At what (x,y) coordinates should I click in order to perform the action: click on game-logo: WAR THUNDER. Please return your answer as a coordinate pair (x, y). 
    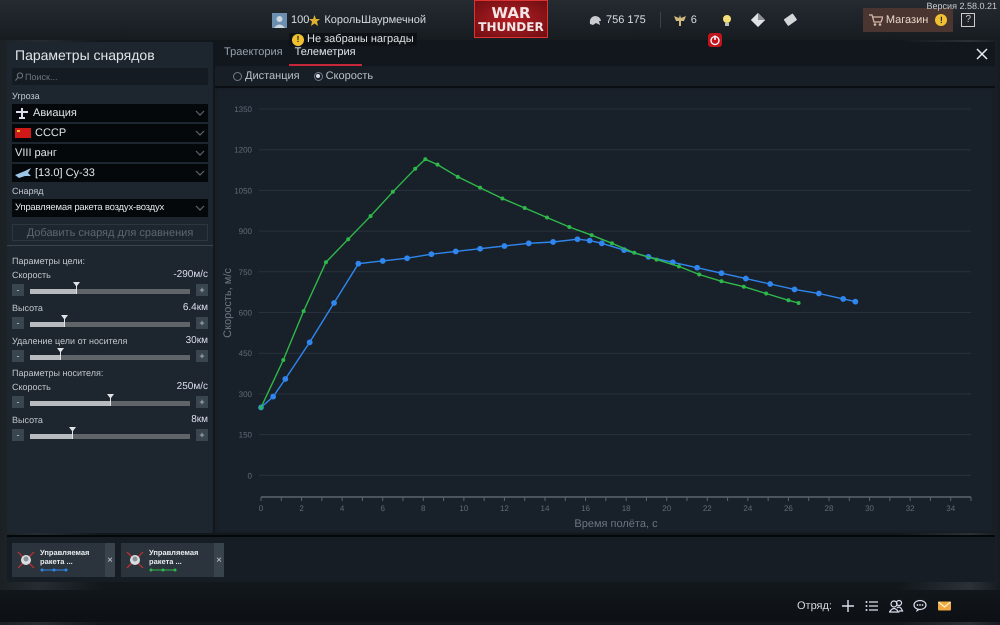
    Looking at the image, I should click on (511, 19).